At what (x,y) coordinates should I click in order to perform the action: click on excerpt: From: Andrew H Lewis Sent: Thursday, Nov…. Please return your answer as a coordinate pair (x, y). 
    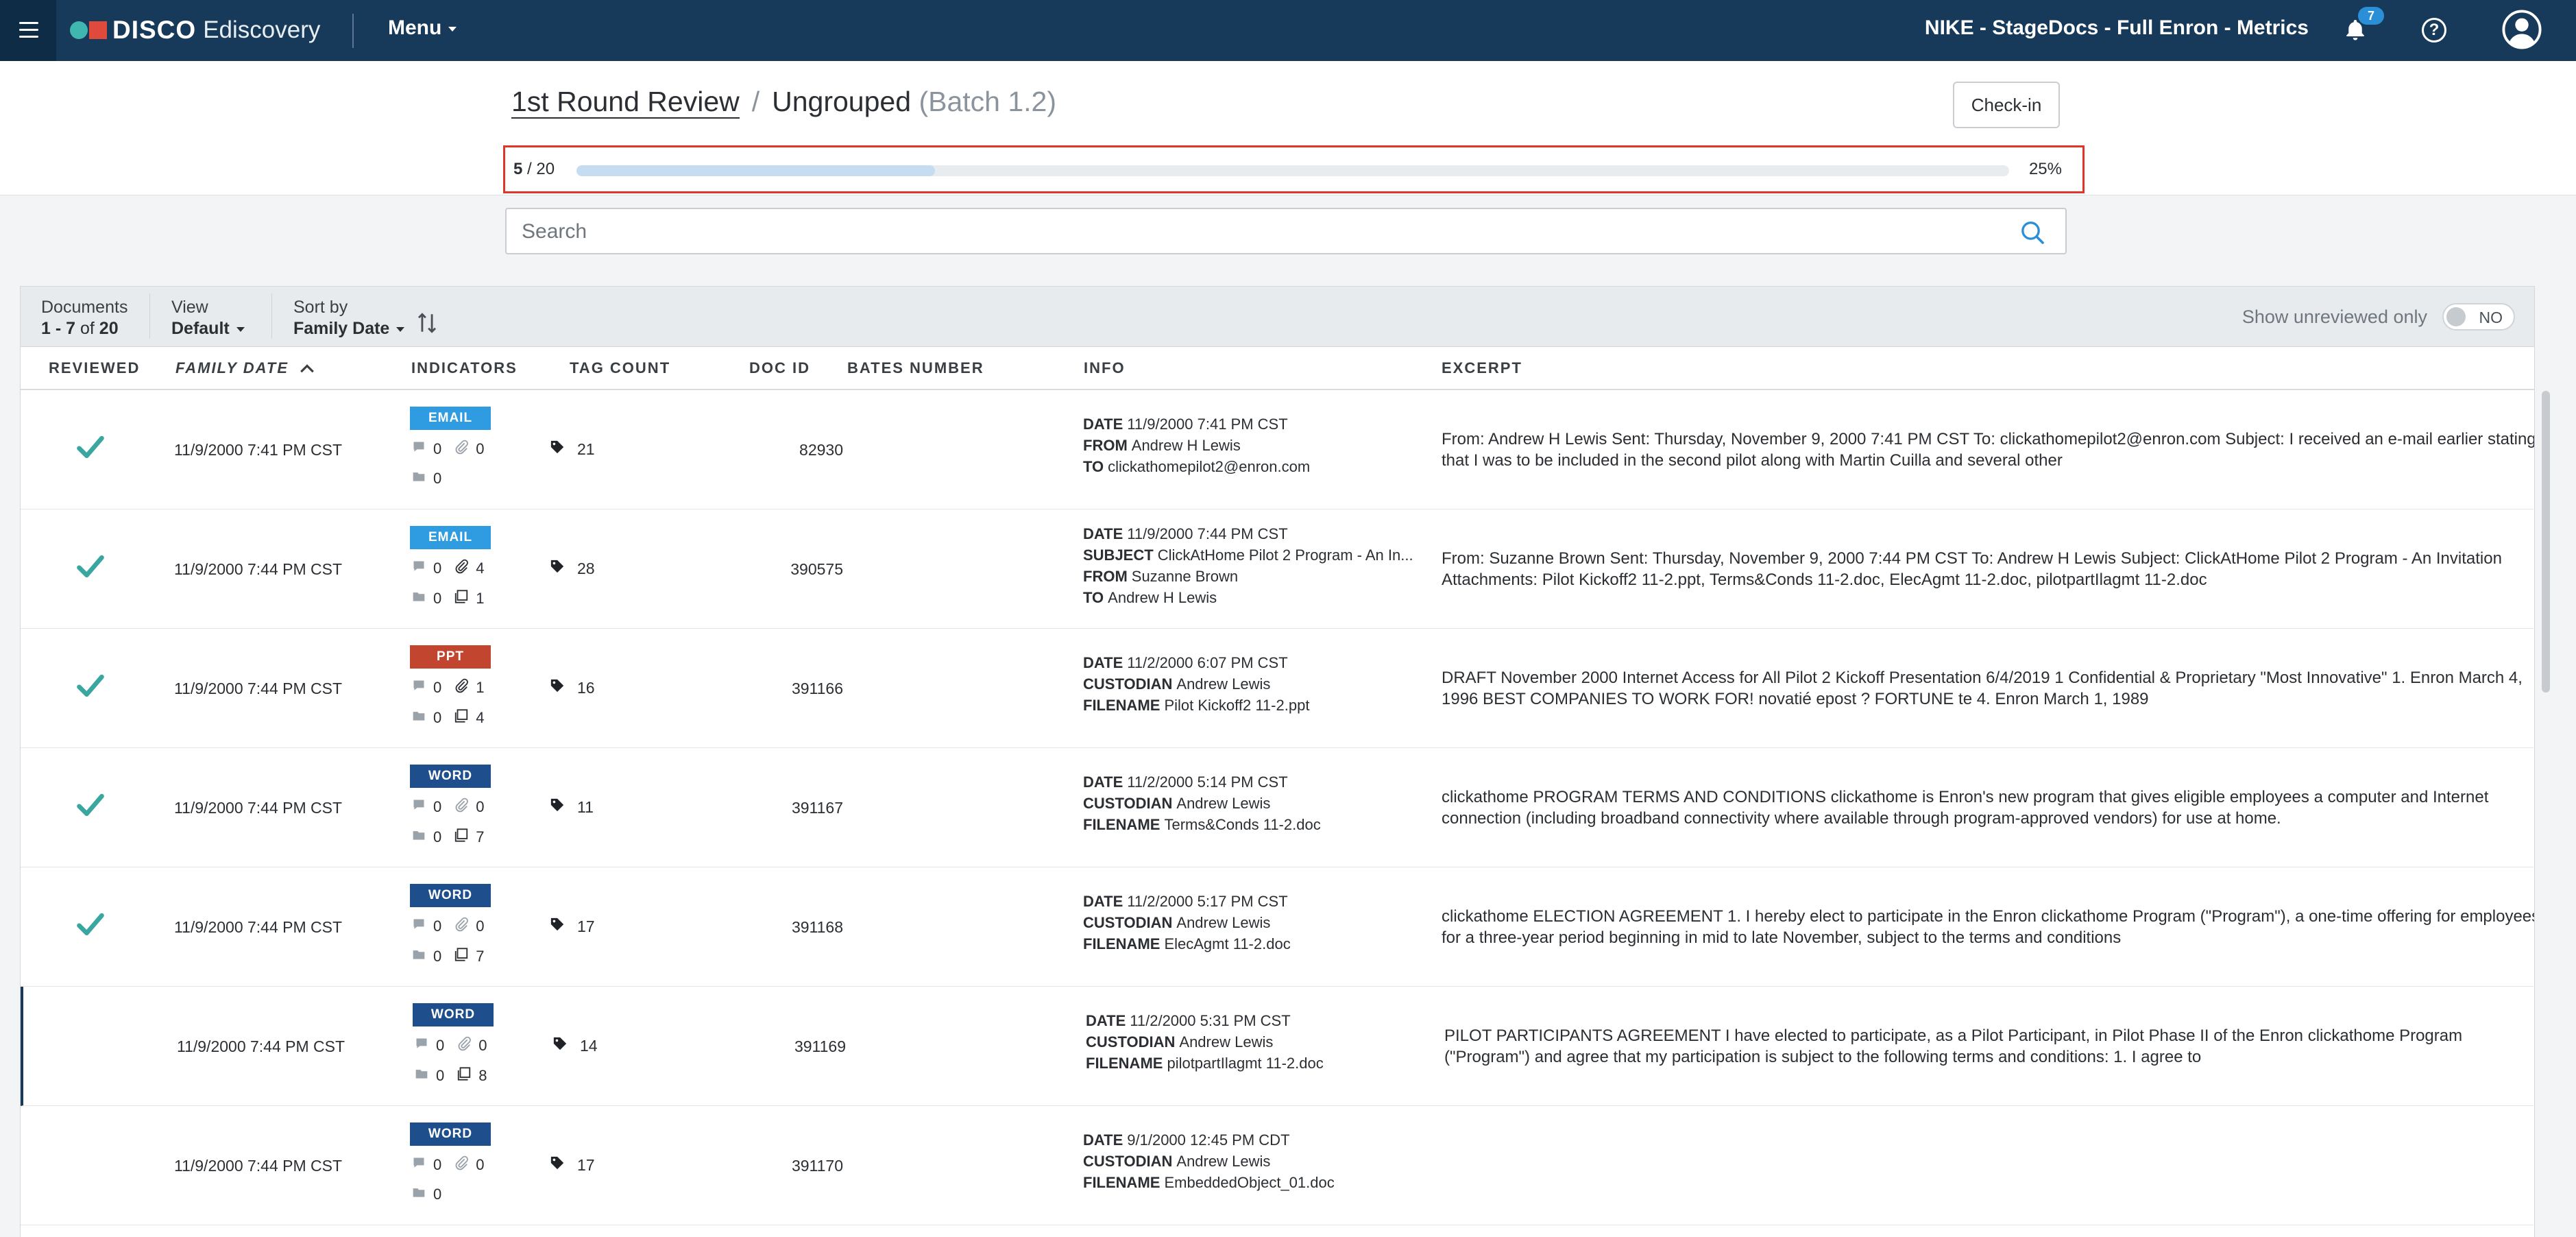
    Looking at the image, I should click on (1988, 450).